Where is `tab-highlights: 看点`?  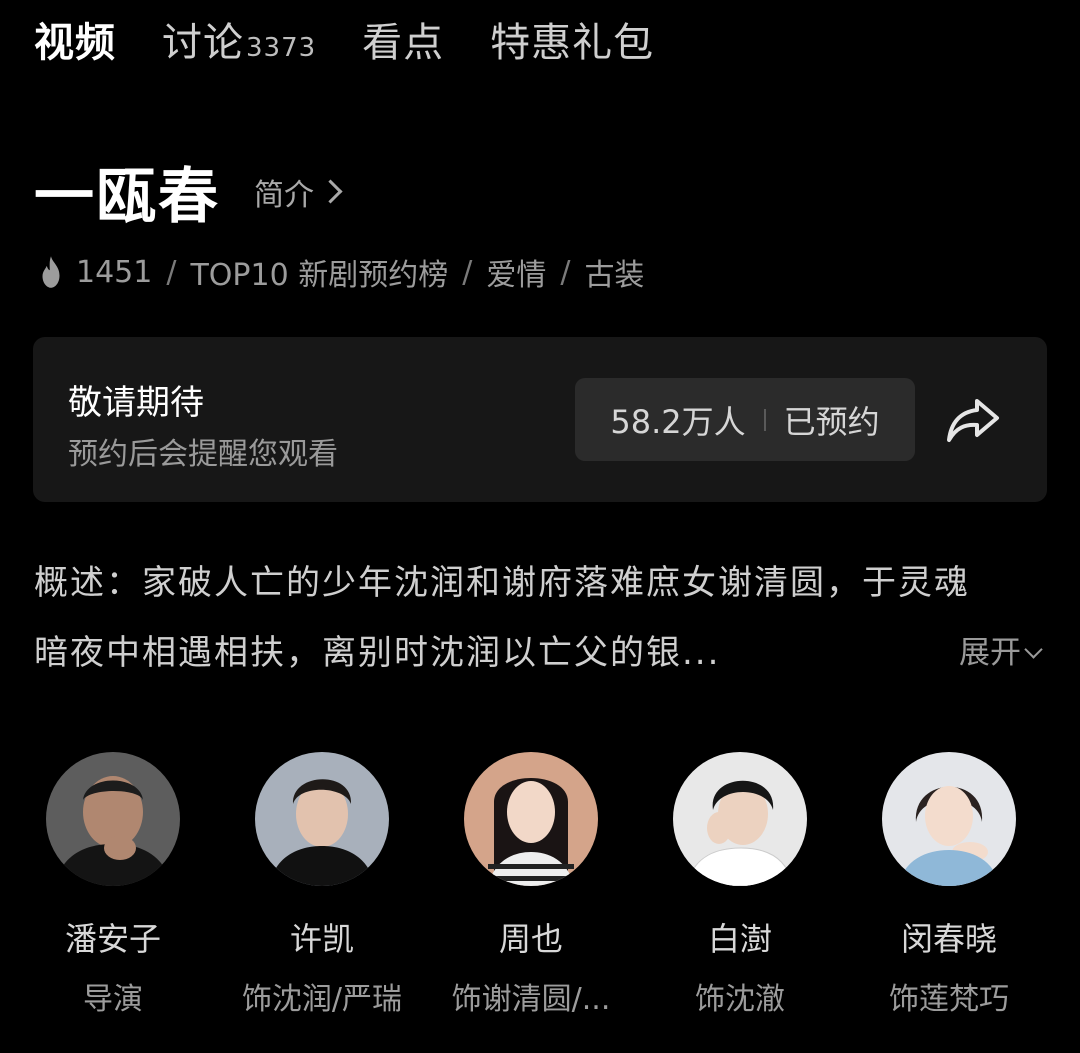 tab-highlights: 看点 is located at coordinates (403, 43).